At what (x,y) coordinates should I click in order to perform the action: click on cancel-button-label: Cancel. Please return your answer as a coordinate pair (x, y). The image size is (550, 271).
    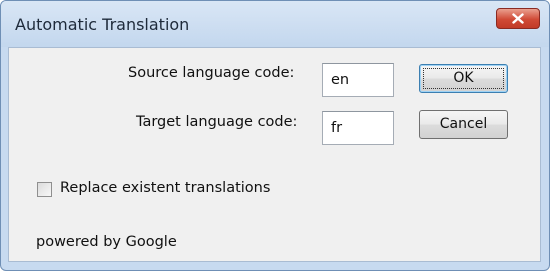
    Looking at the image, I should click on (463, 124).